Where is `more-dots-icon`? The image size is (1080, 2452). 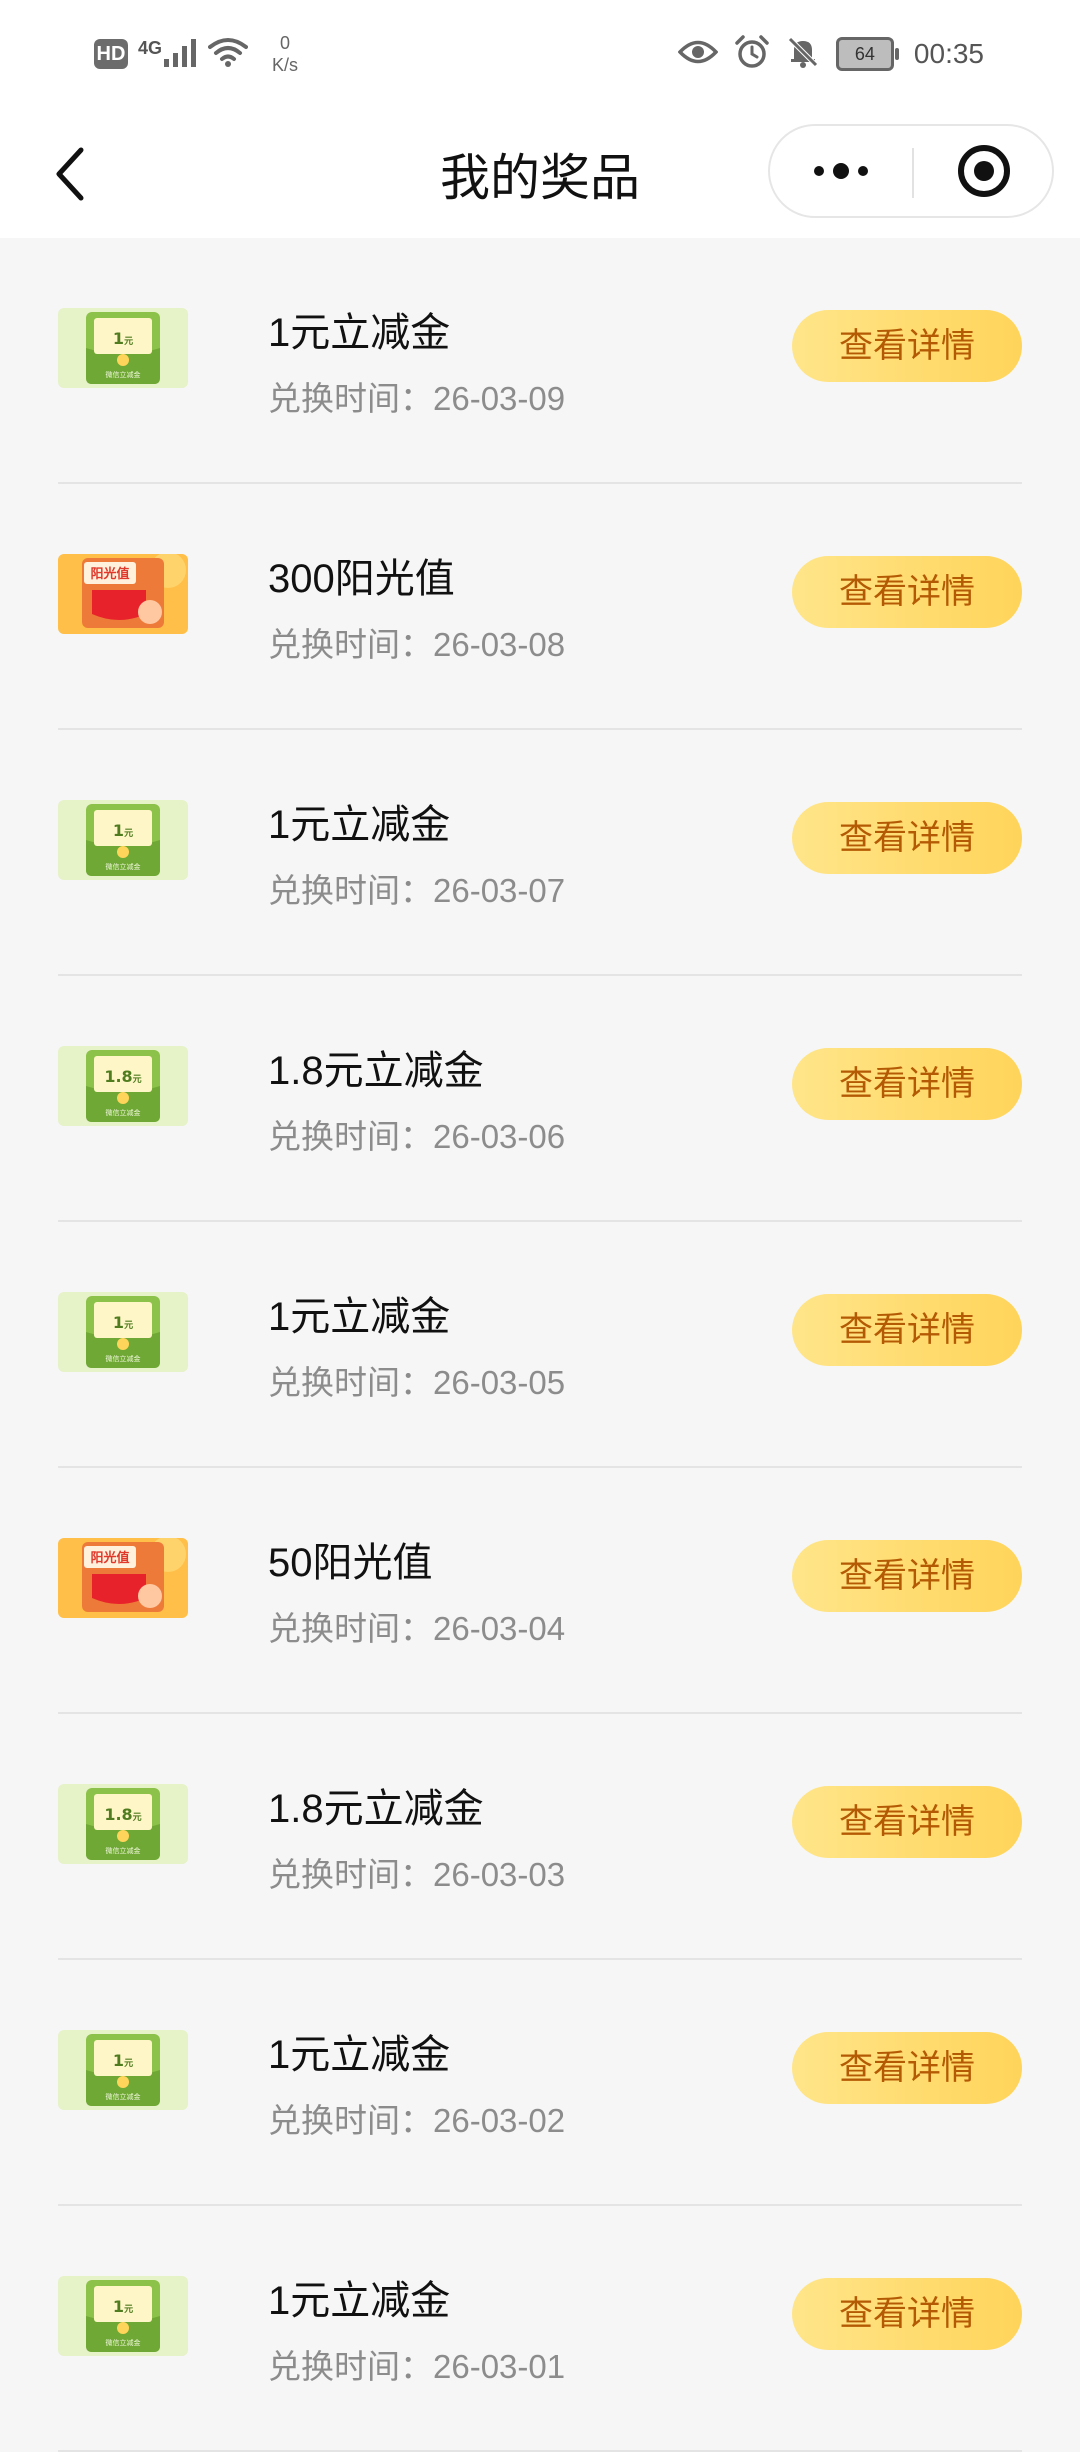
more-dots-icon is located at coordinates (841, 171).